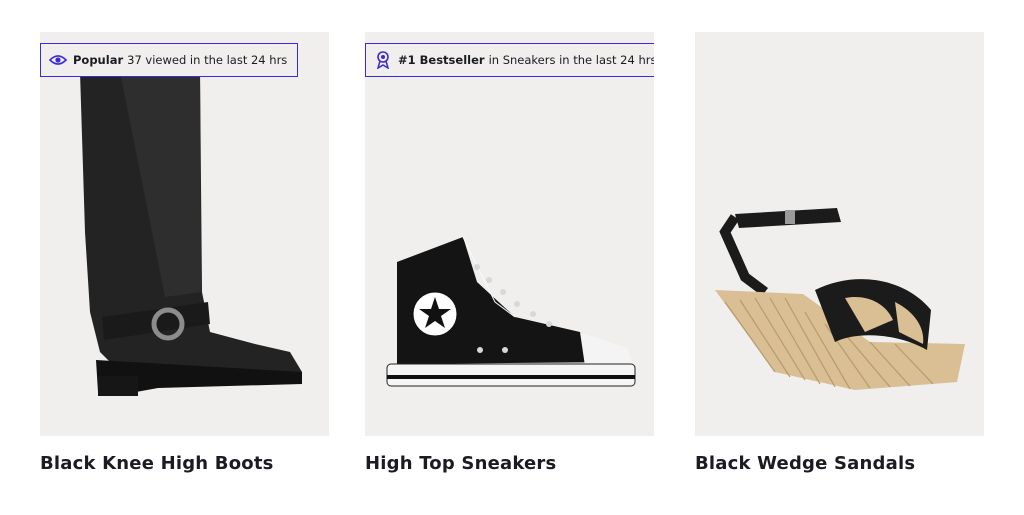 The image size is (1024, 515). What do you see at coordinates (58, 60) in the screenshot?
I see `eye-icon` at bounding box center [58, 60].